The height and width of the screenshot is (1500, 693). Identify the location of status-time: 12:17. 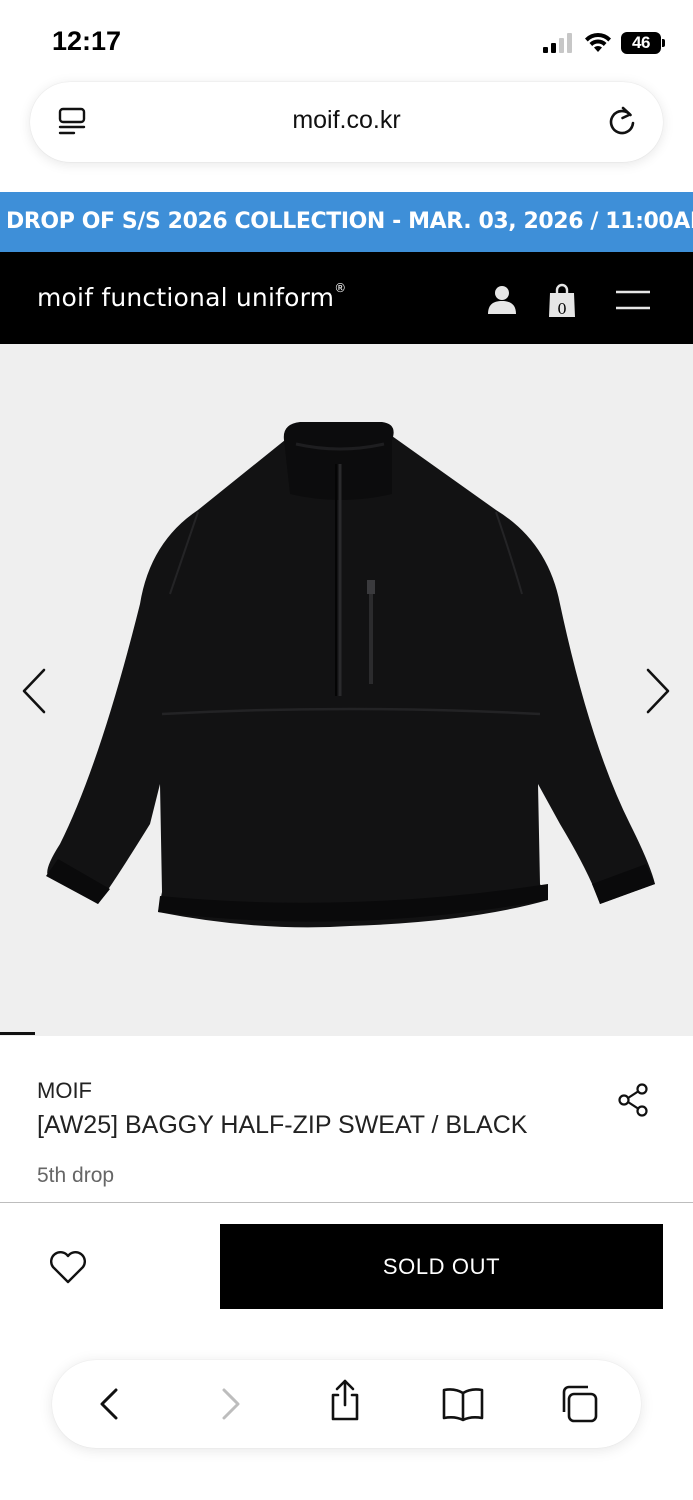
(87, 41).